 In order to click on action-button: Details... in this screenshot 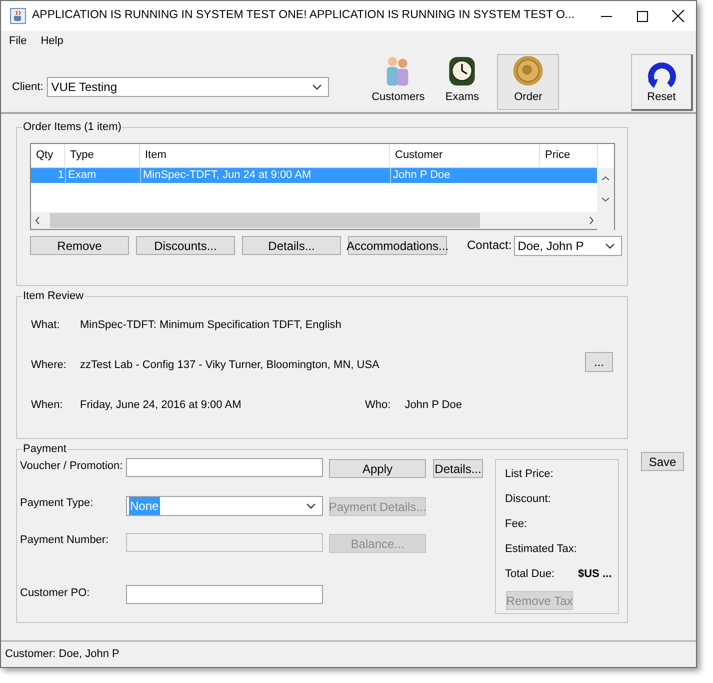, I will do `click(291, 245)`.